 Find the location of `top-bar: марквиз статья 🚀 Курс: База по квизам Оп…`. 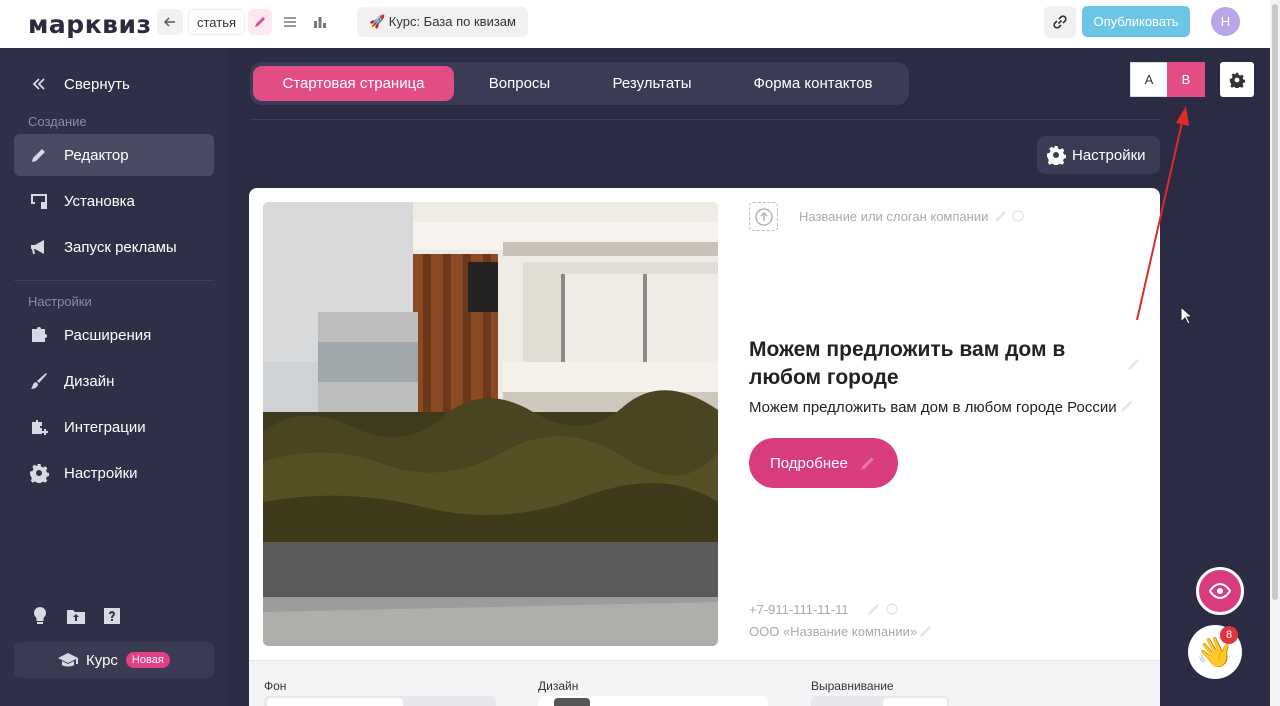

top-bar: марквиз статья 🚀 Курс: База по квизам Оп… is located at coordinates (635, 24).